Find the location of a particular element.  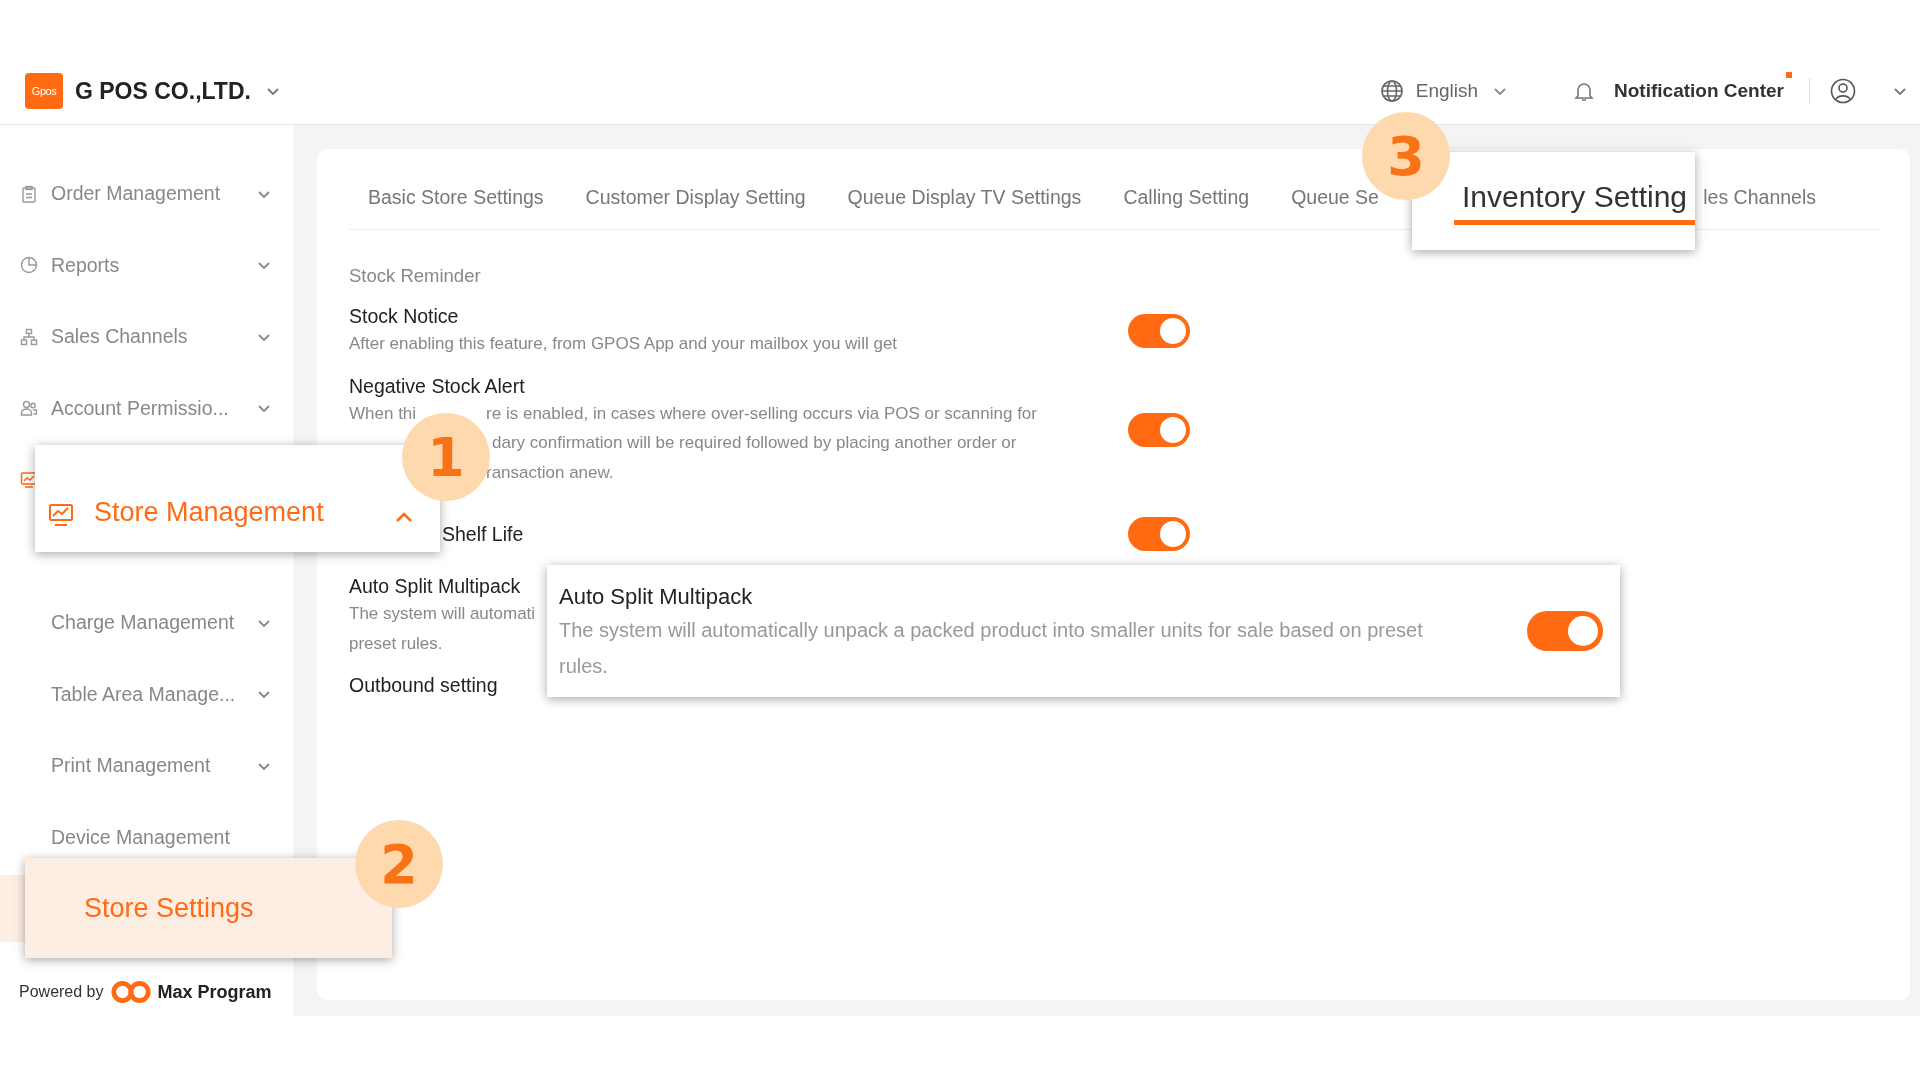

setting-description: After enabling this feature, from GPOS App and your mailbox you will get is located at coordinates (623, 344).